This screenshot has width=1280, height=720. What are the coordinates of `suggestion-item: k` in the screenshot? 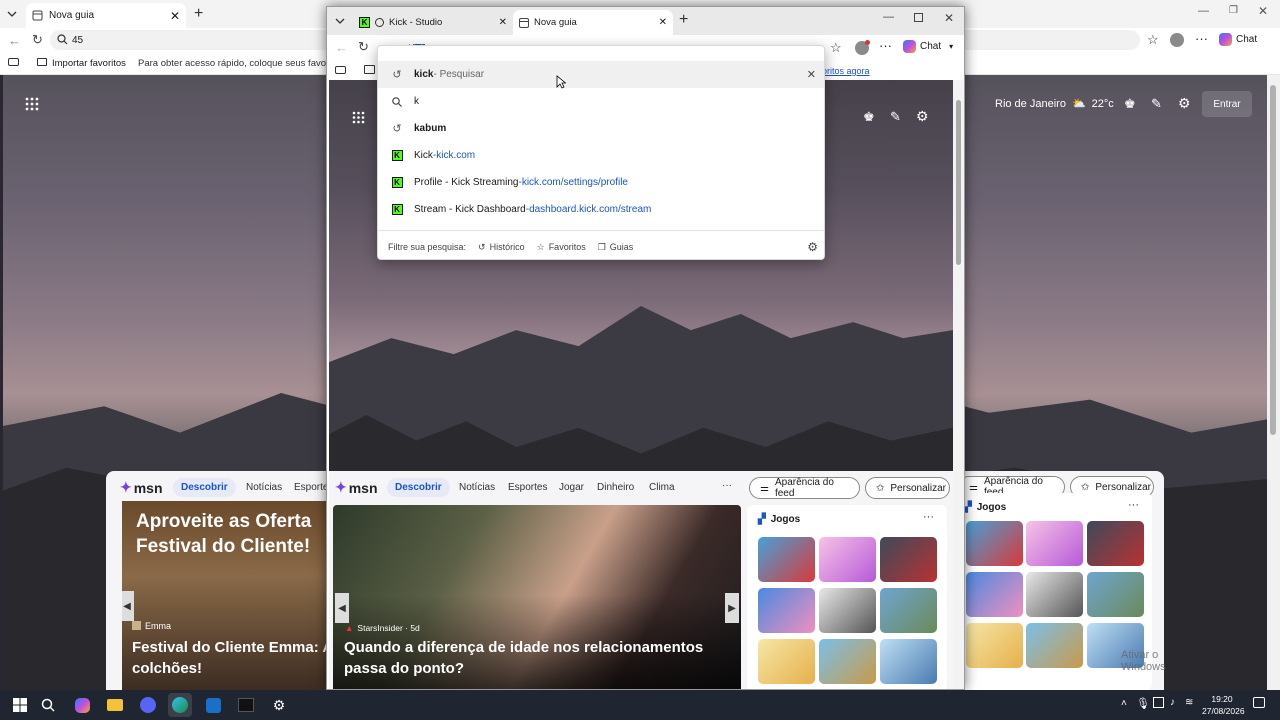 It's located at (601, 101).